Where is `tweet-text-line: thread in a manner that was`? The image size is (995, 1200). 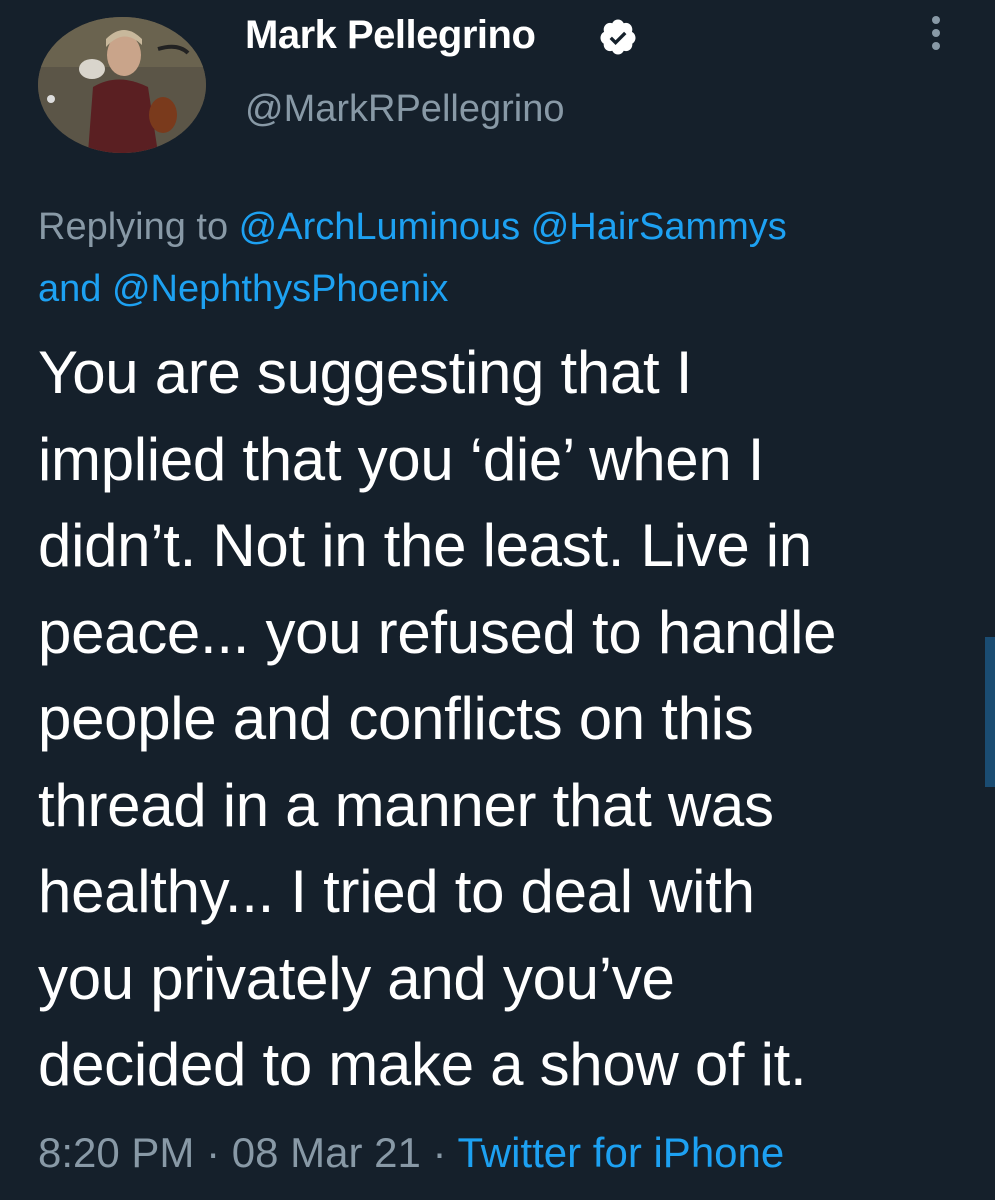
tweet-text-line: thread in a manner that was is located at coordinates (406, 805).